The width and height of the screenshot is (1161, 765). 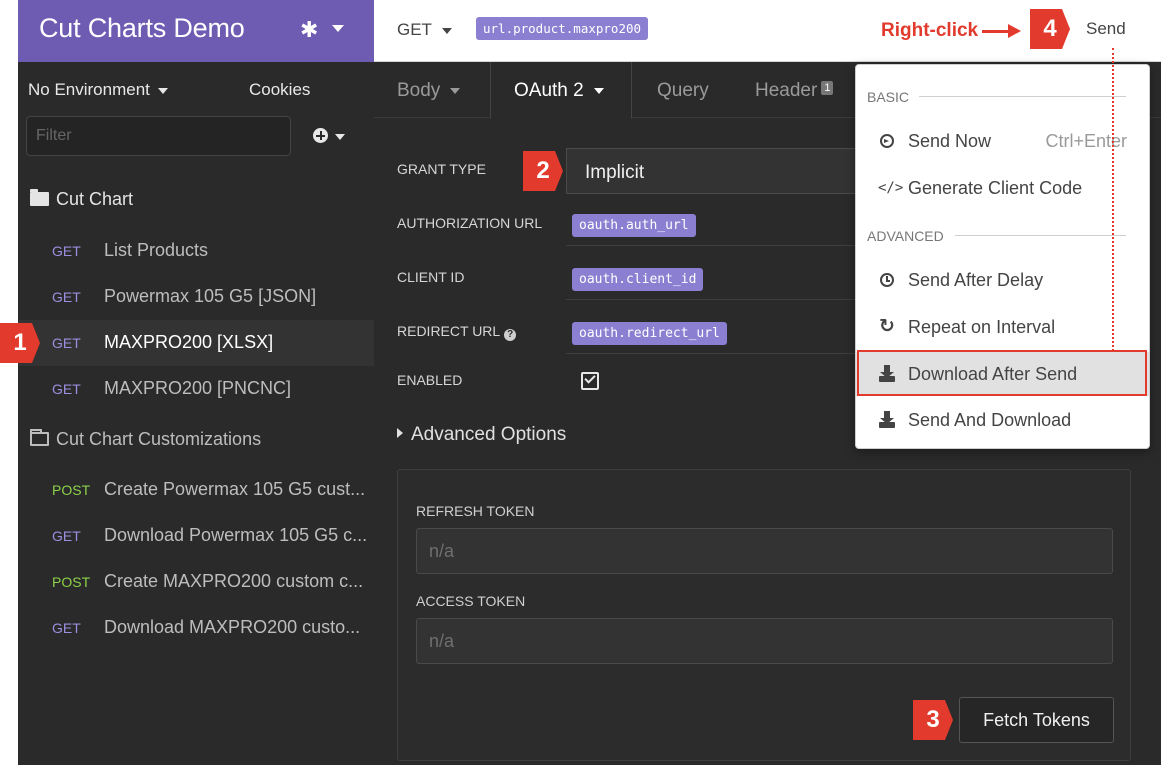 What do you see at coordinates (764, 551) in the screenshot?
I see `refresh-token-input` at bounding box center [764, 551].